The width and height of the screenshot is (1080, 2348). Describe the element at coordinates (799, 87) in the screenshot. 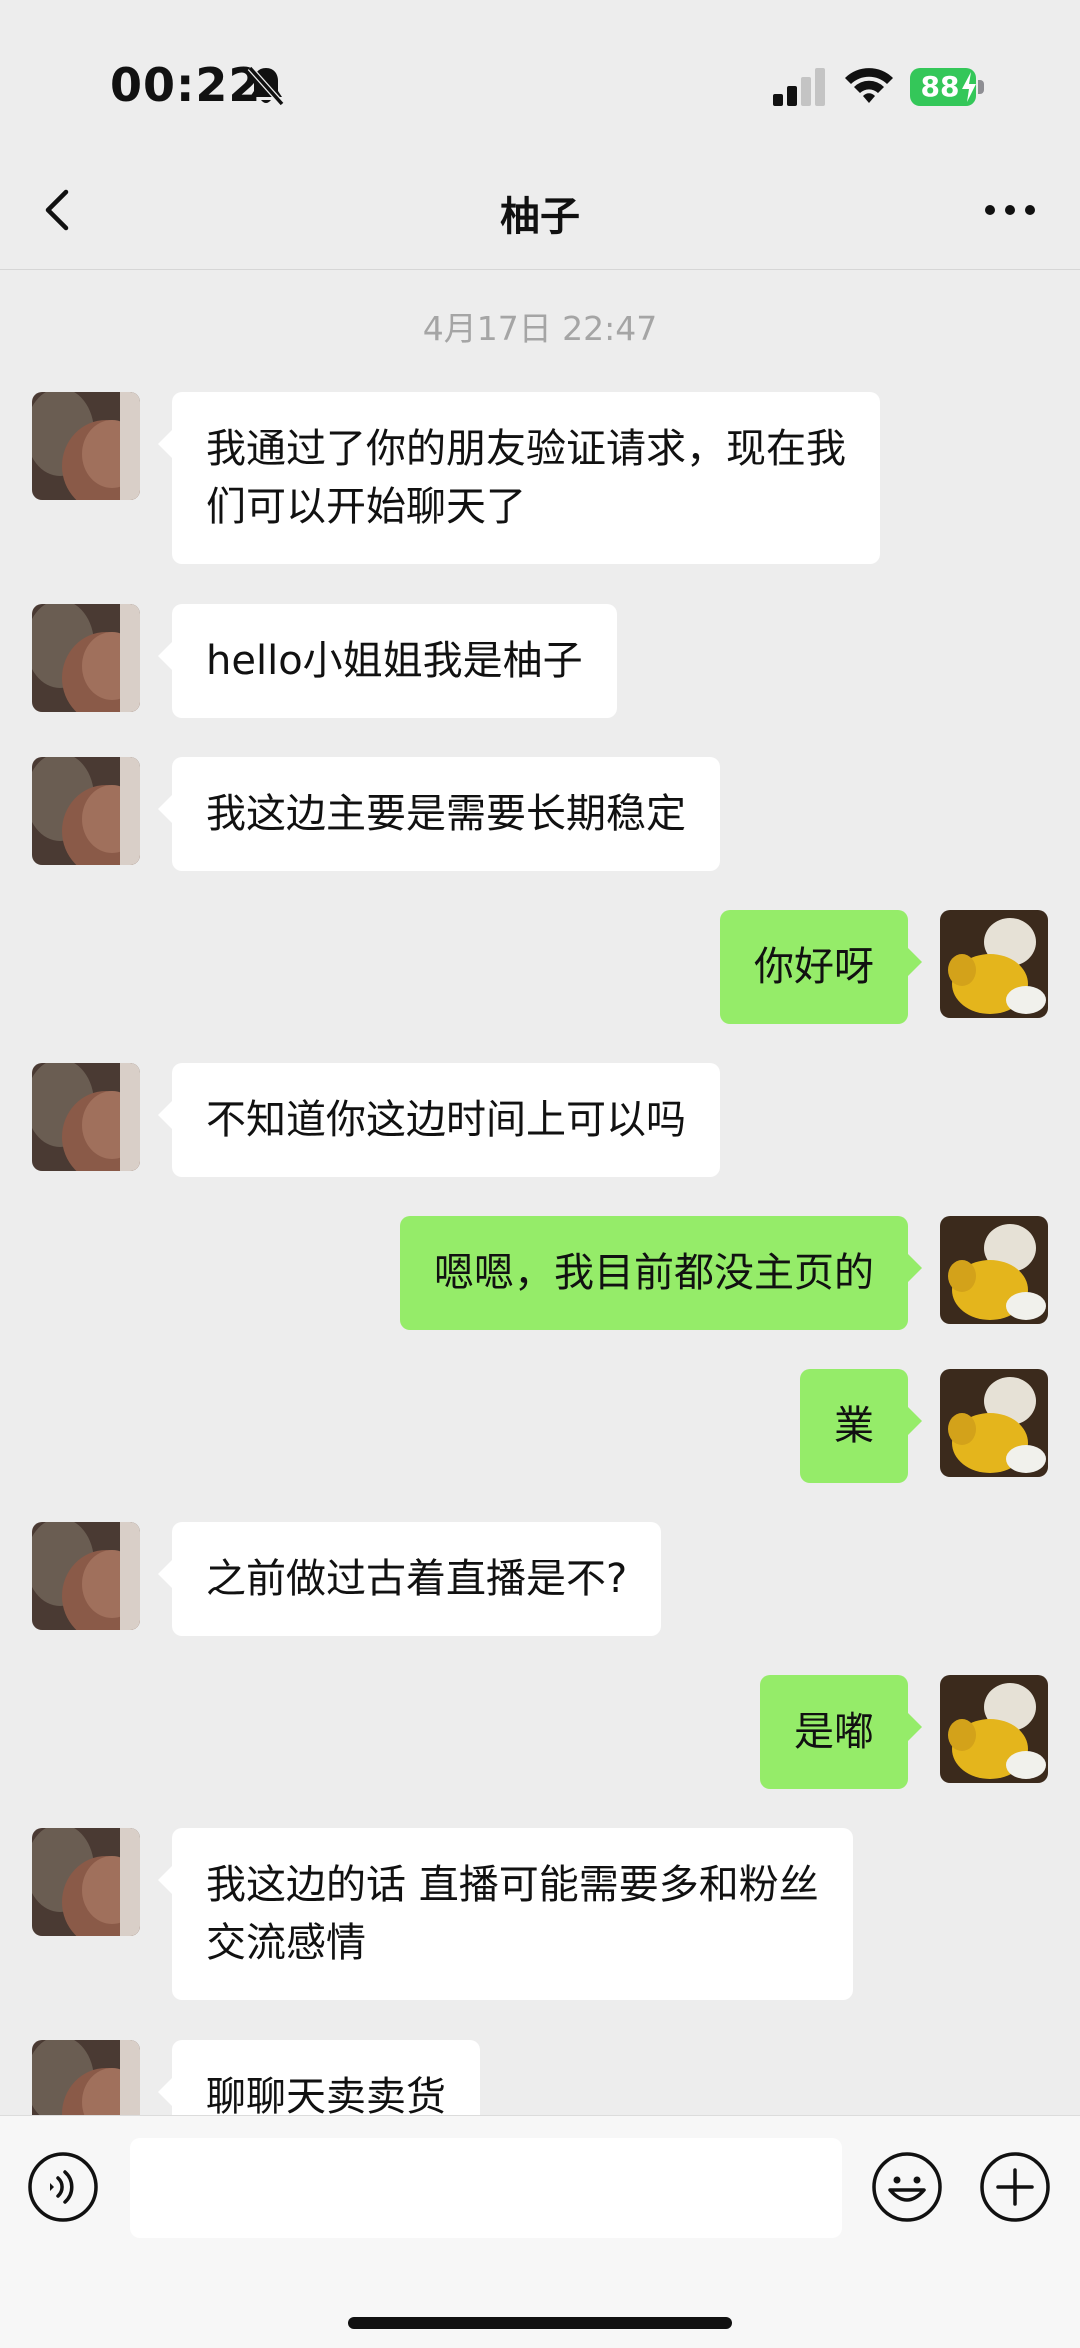

I see `cellular-signal-icon` at that location.